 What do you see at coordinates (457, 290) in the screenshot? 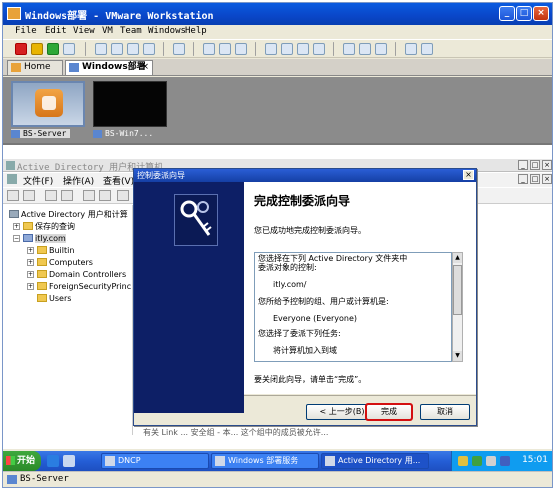
I see `scroll-thumb` at bounding box center [457, 290].